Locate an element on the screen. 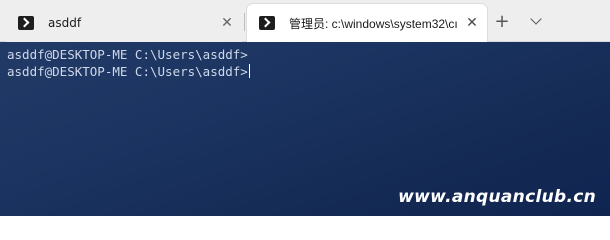  tab-title: 管理员: c:\windows\system32\cı is located at coordinates (373, 23).